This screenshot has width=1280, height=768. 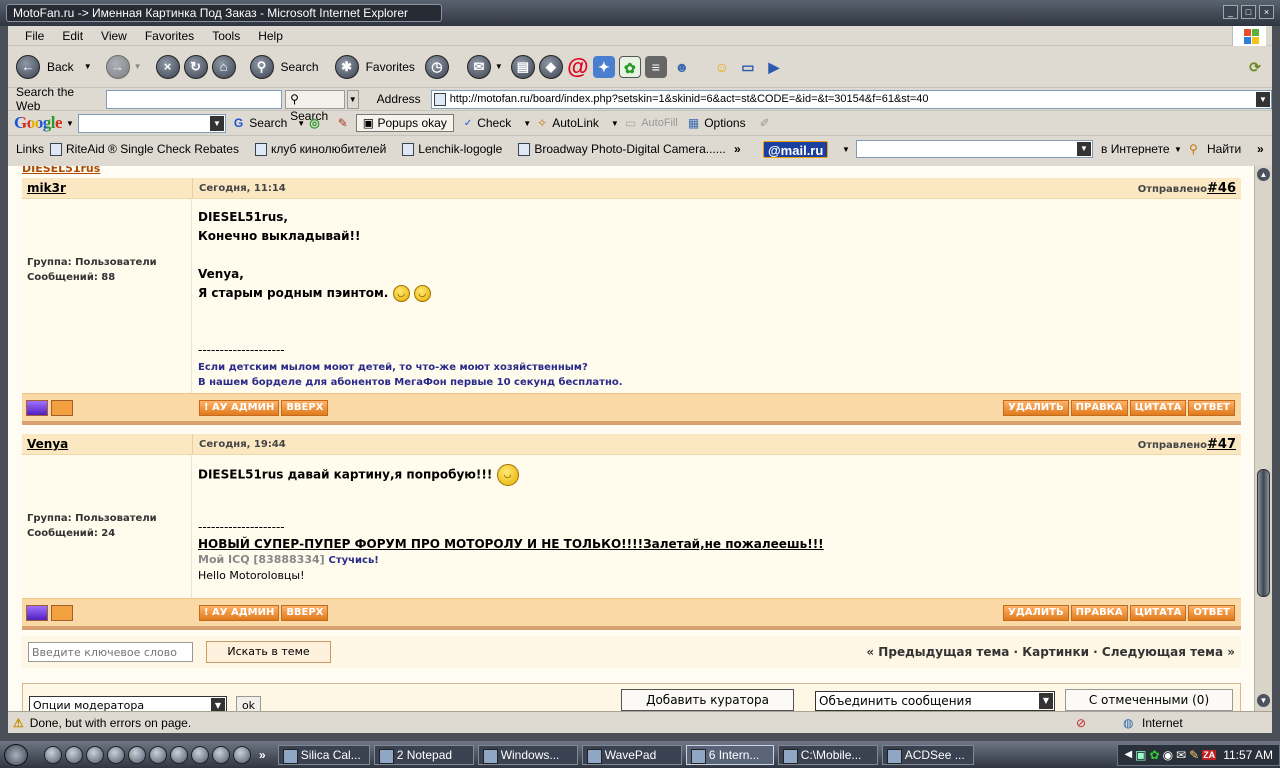 What do you see at coordinates (72, 36) in the screenshot?
I see `menu-edit: Edit` at bounding box center [72, 36].